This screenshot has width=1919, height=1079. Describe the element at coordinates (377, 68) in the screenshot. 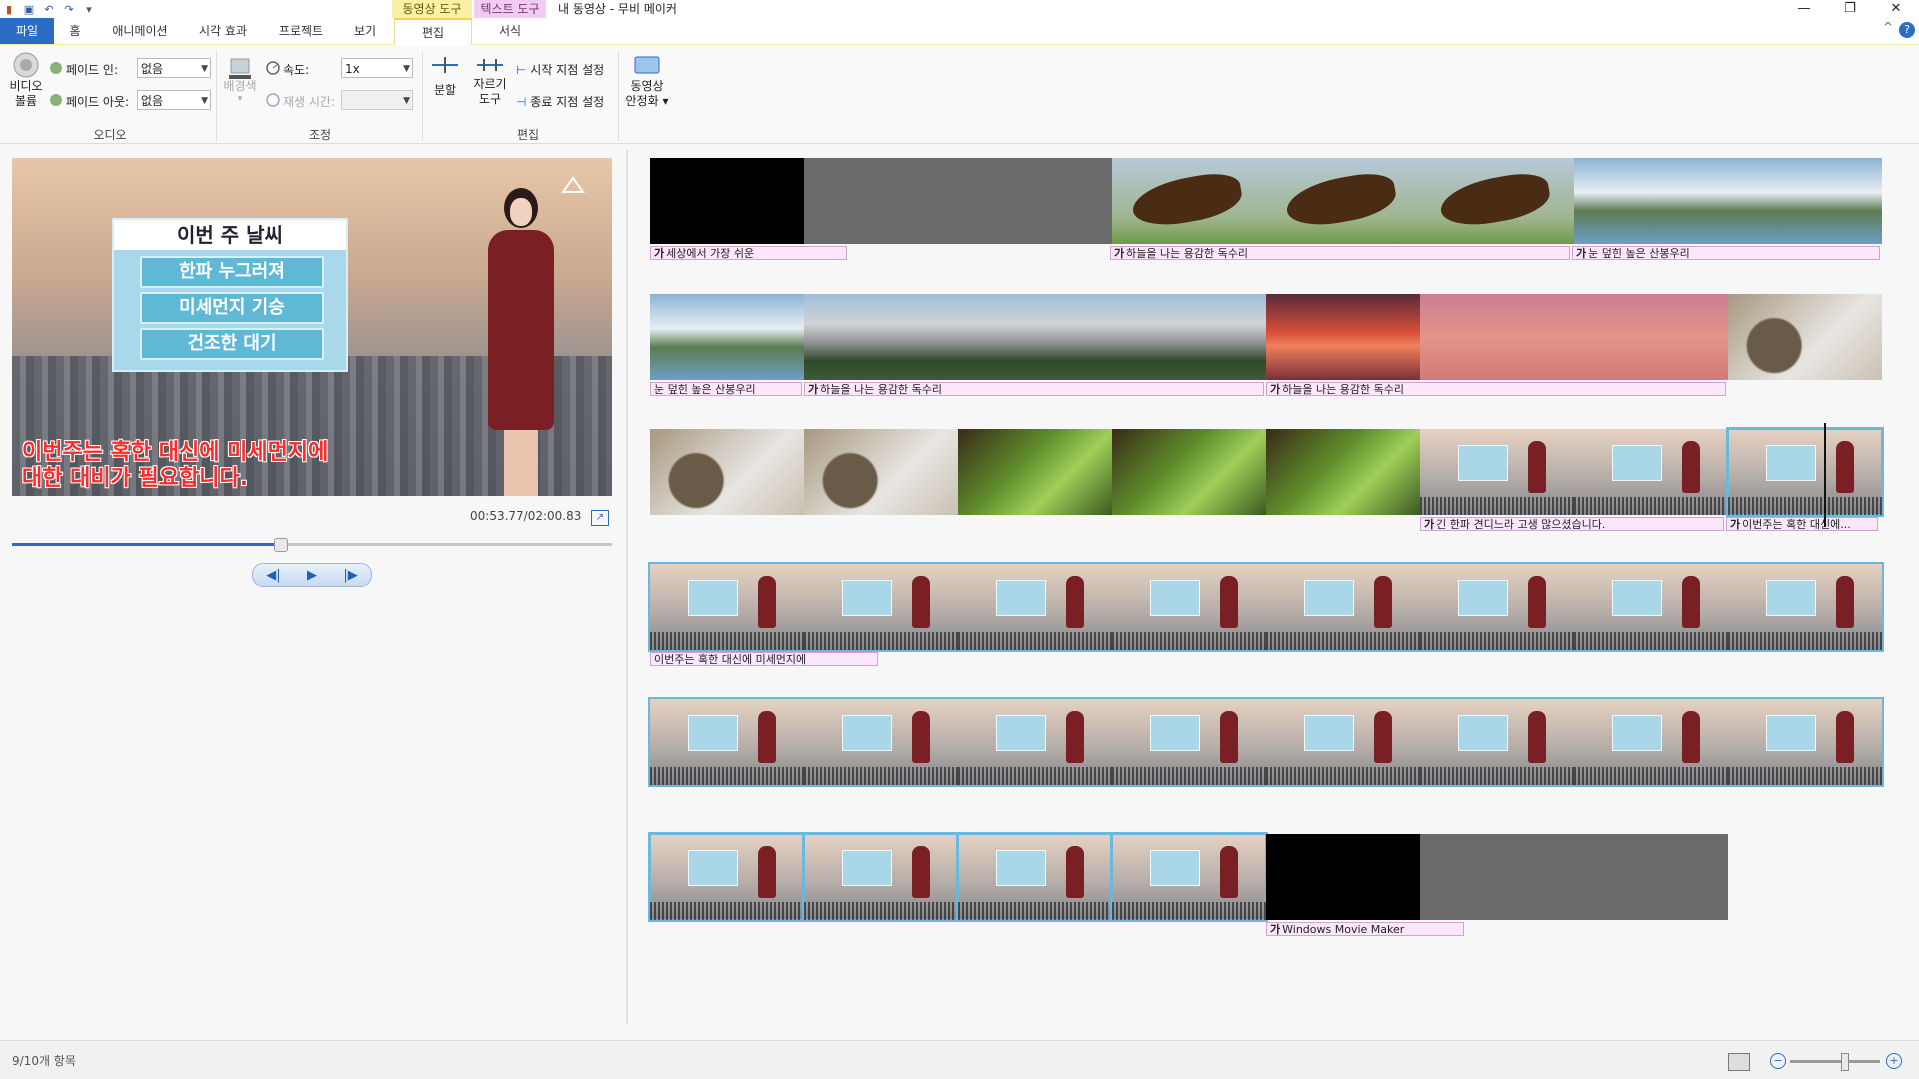

I see `speed-select: 1x ▼` at that location.